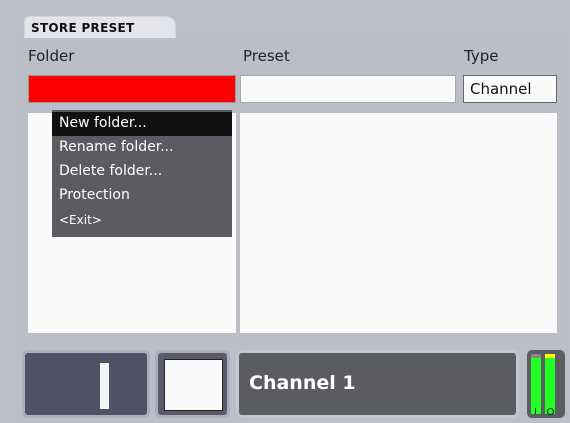 Image resolution: width=570 pixels, height=423 pixels. I want to click on channel-label: Channel 1, so click(302, 383).